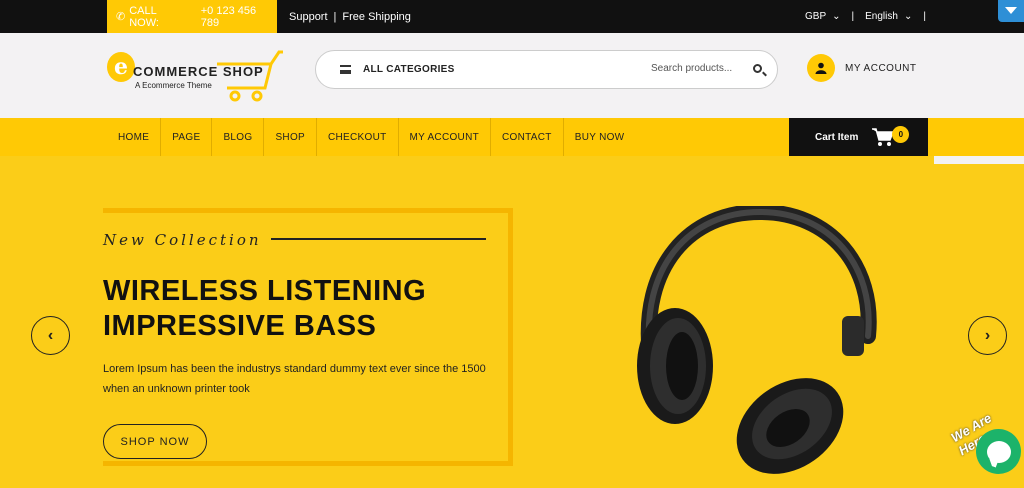 The width and height of the screenshot is (1024, 488). I want to click on support-links: Support | Free Shipping, so click(350, 16).